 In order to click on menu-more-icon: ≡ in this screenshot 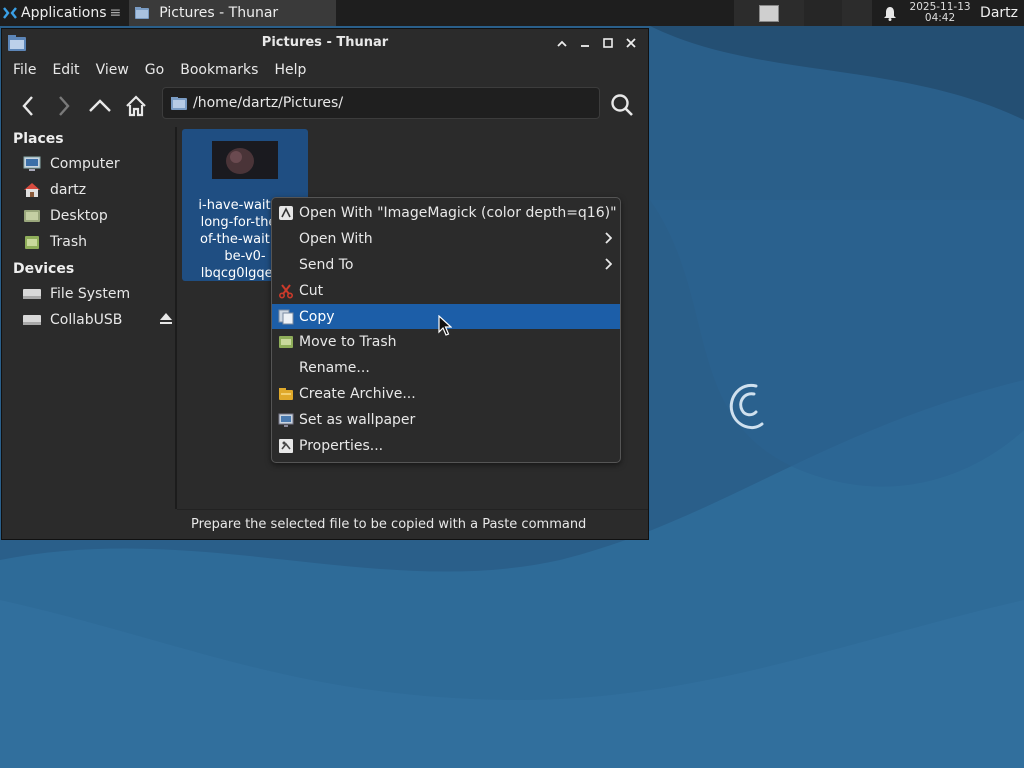, I will do `click(115, 13)`.